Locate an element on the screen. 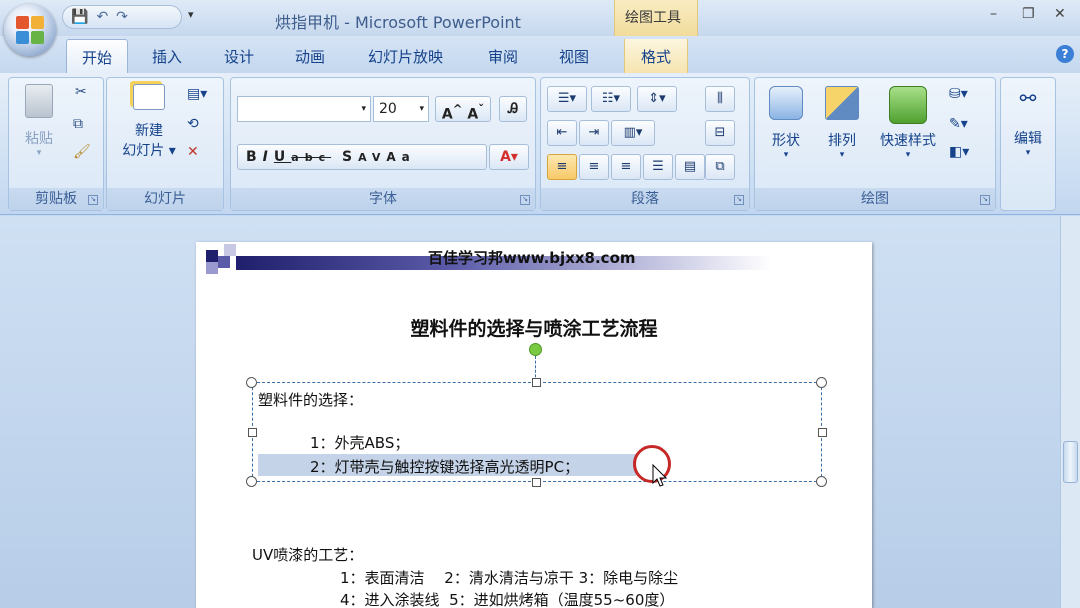 Image resolution: width=1080 pixels, height=608 pixels. align-center-button: ≡ is located at coordinates (594, 167).